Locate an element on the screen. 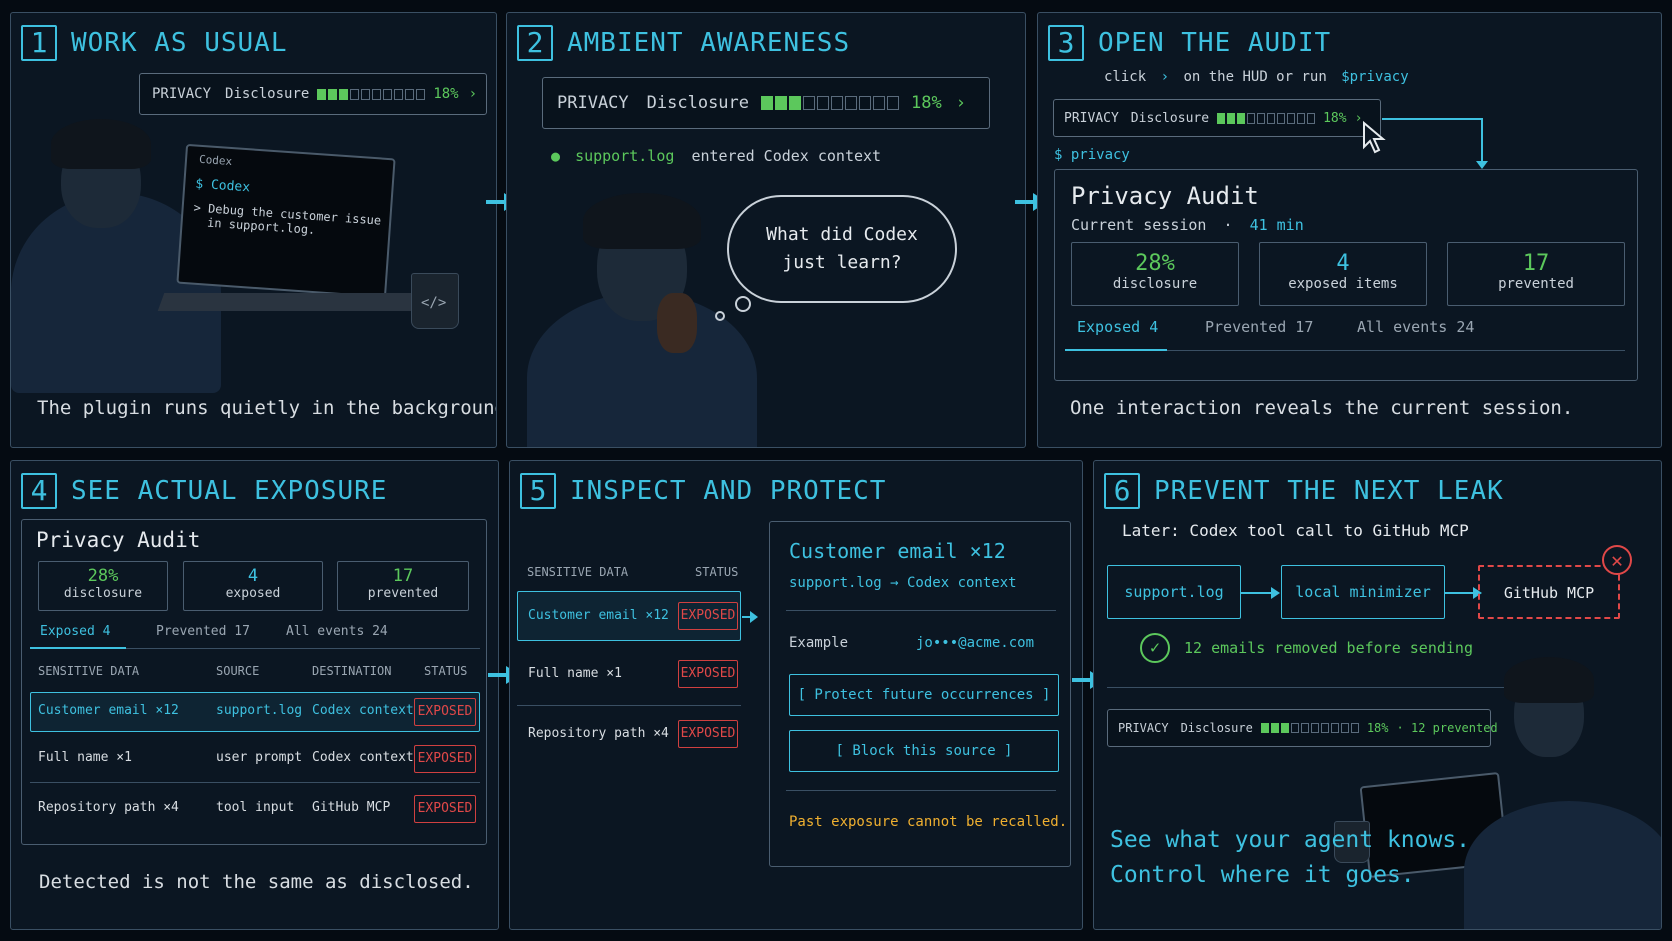 This screenshot has width=1672, height=941. detail-title: Customer email ×12 is located at coordinates (897, 551).